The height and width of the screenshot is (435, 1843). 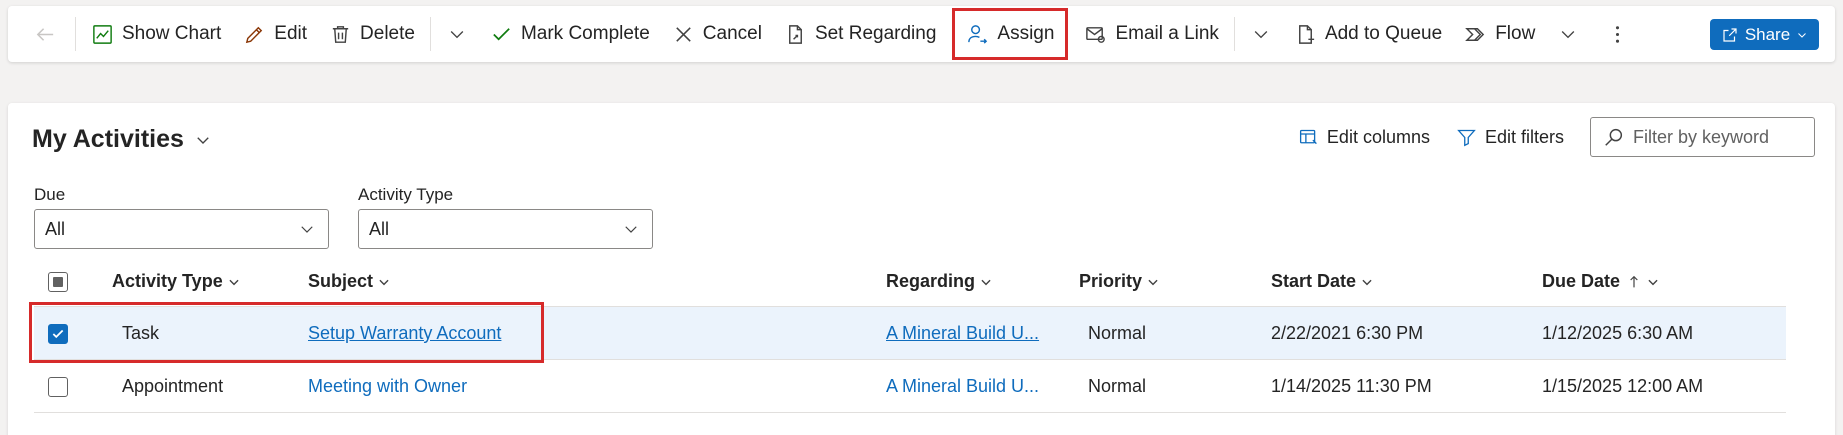 What do you see at coordinates (1634, 281) in the screenshot?
I see `sort-ascending-icon` at bounding box center [1634, 281].